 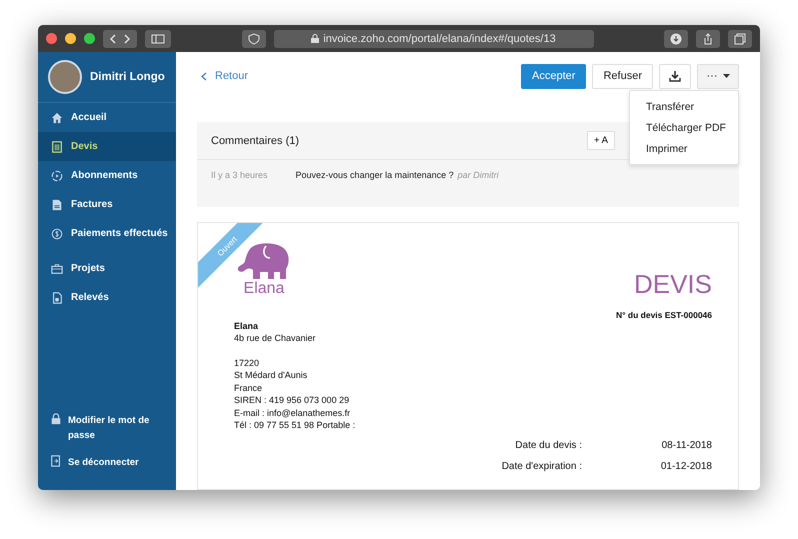 What do you see at coordinates (249, 388) in the screenshot?
I see `address-line: France` at bounding box center [249, 388].